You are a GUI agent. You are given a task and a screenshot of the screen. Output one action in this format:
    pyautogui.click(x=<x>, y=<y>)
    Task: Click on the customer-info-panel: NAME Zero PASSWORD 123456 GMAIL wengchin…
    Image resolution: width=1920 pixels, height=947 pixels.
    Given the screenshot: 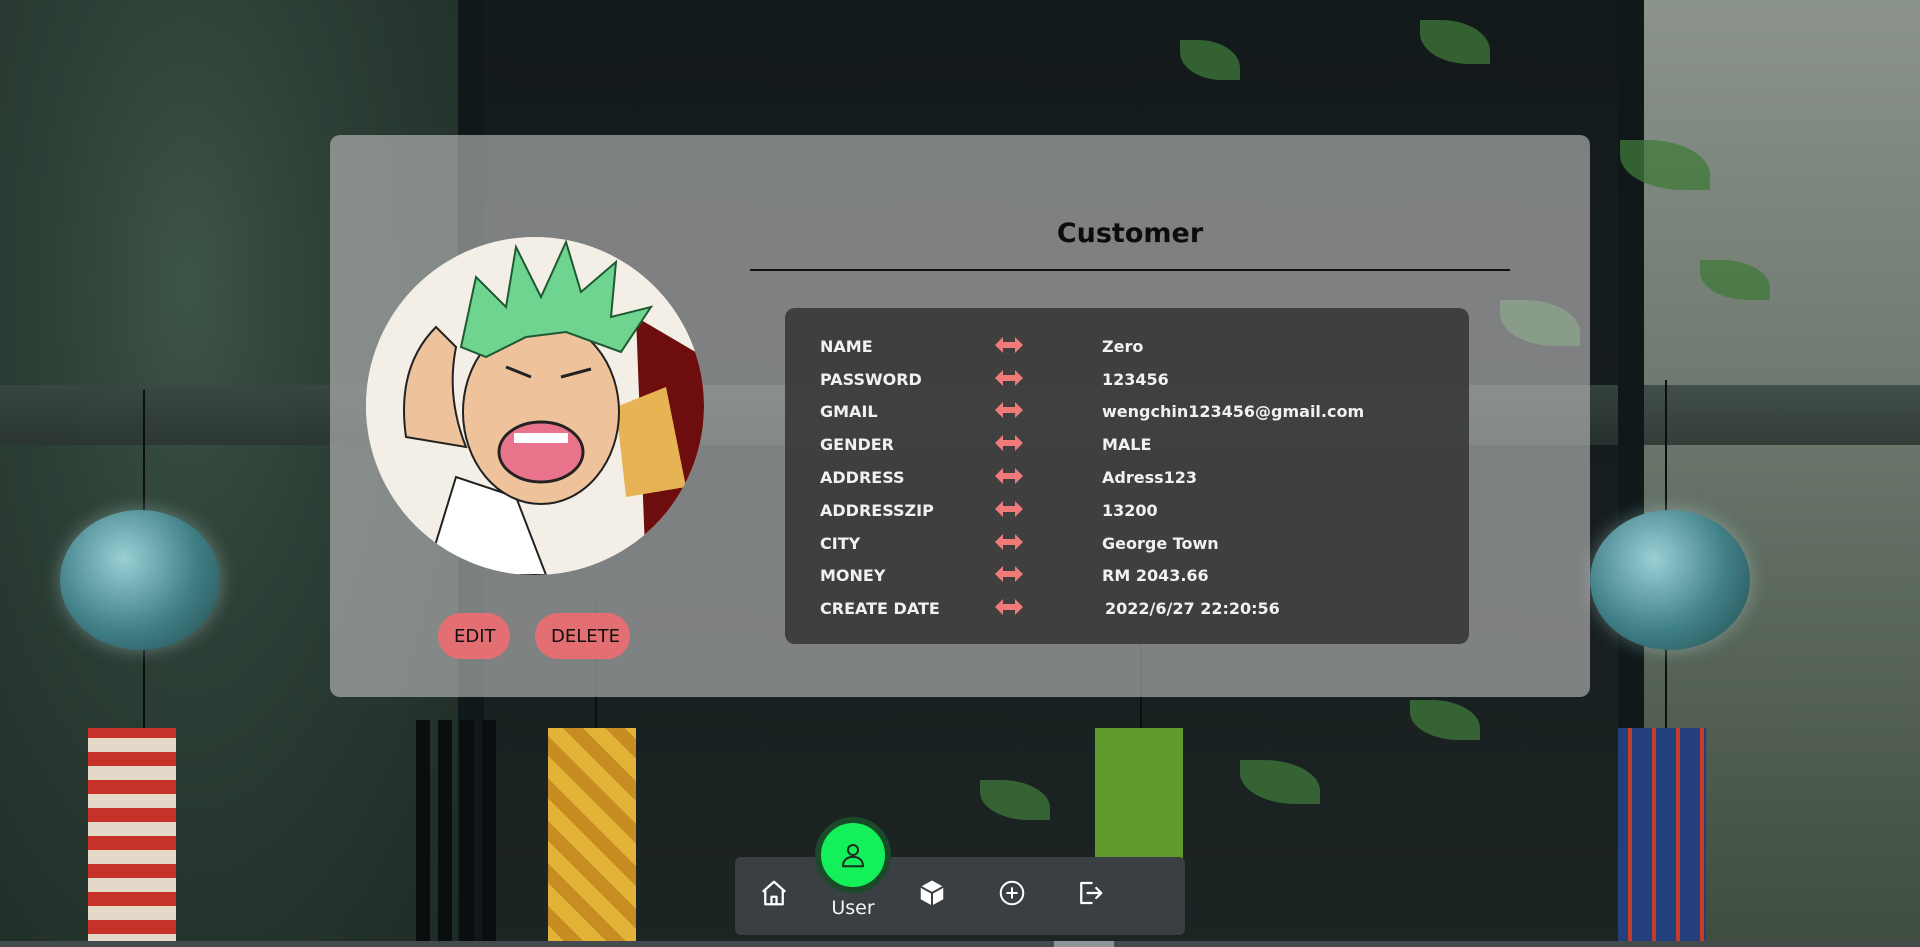 What is the action you would take?
    pyautogui.click(x=1127, y=476)
    